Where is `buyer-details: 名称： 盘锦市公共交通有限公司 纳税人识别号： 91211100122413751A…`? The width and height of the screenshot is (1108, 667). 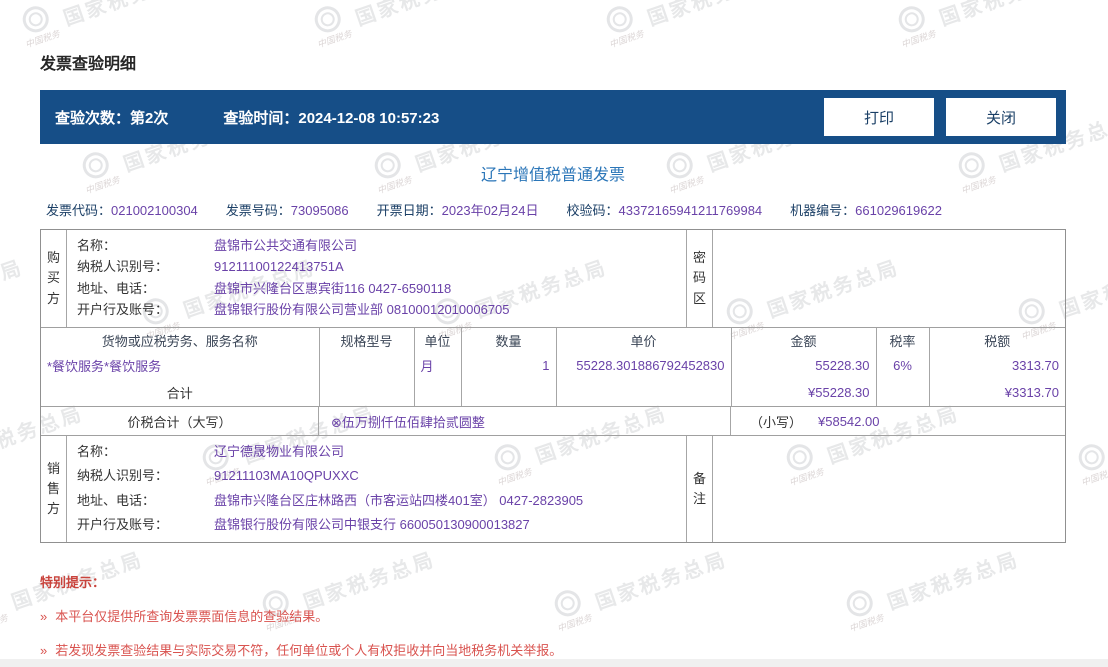
buyer-details: 名称： 盘锦市公共交通有限公司 纳税人识别号： 91211100122413751A… is located at coordinates (377, 278).